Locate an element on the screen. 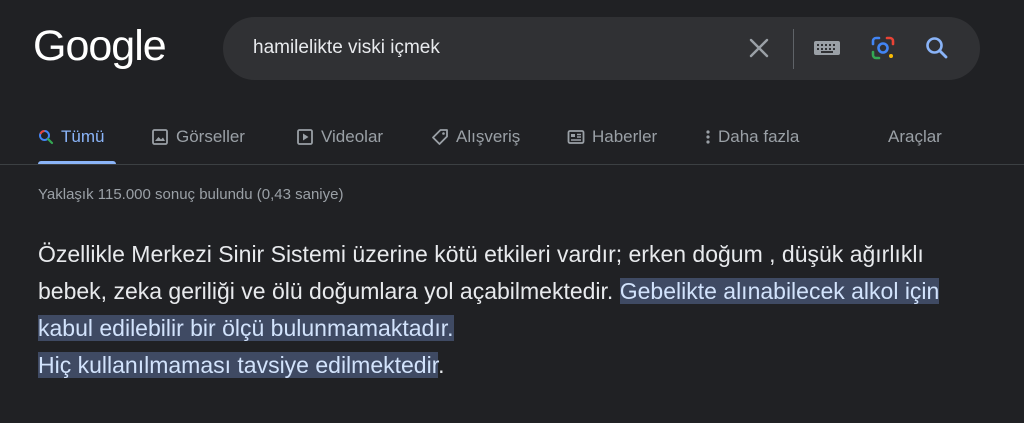 The image size is (1024, 423). tab-shopping: Alışveriş is located at coordinates (475, 137).